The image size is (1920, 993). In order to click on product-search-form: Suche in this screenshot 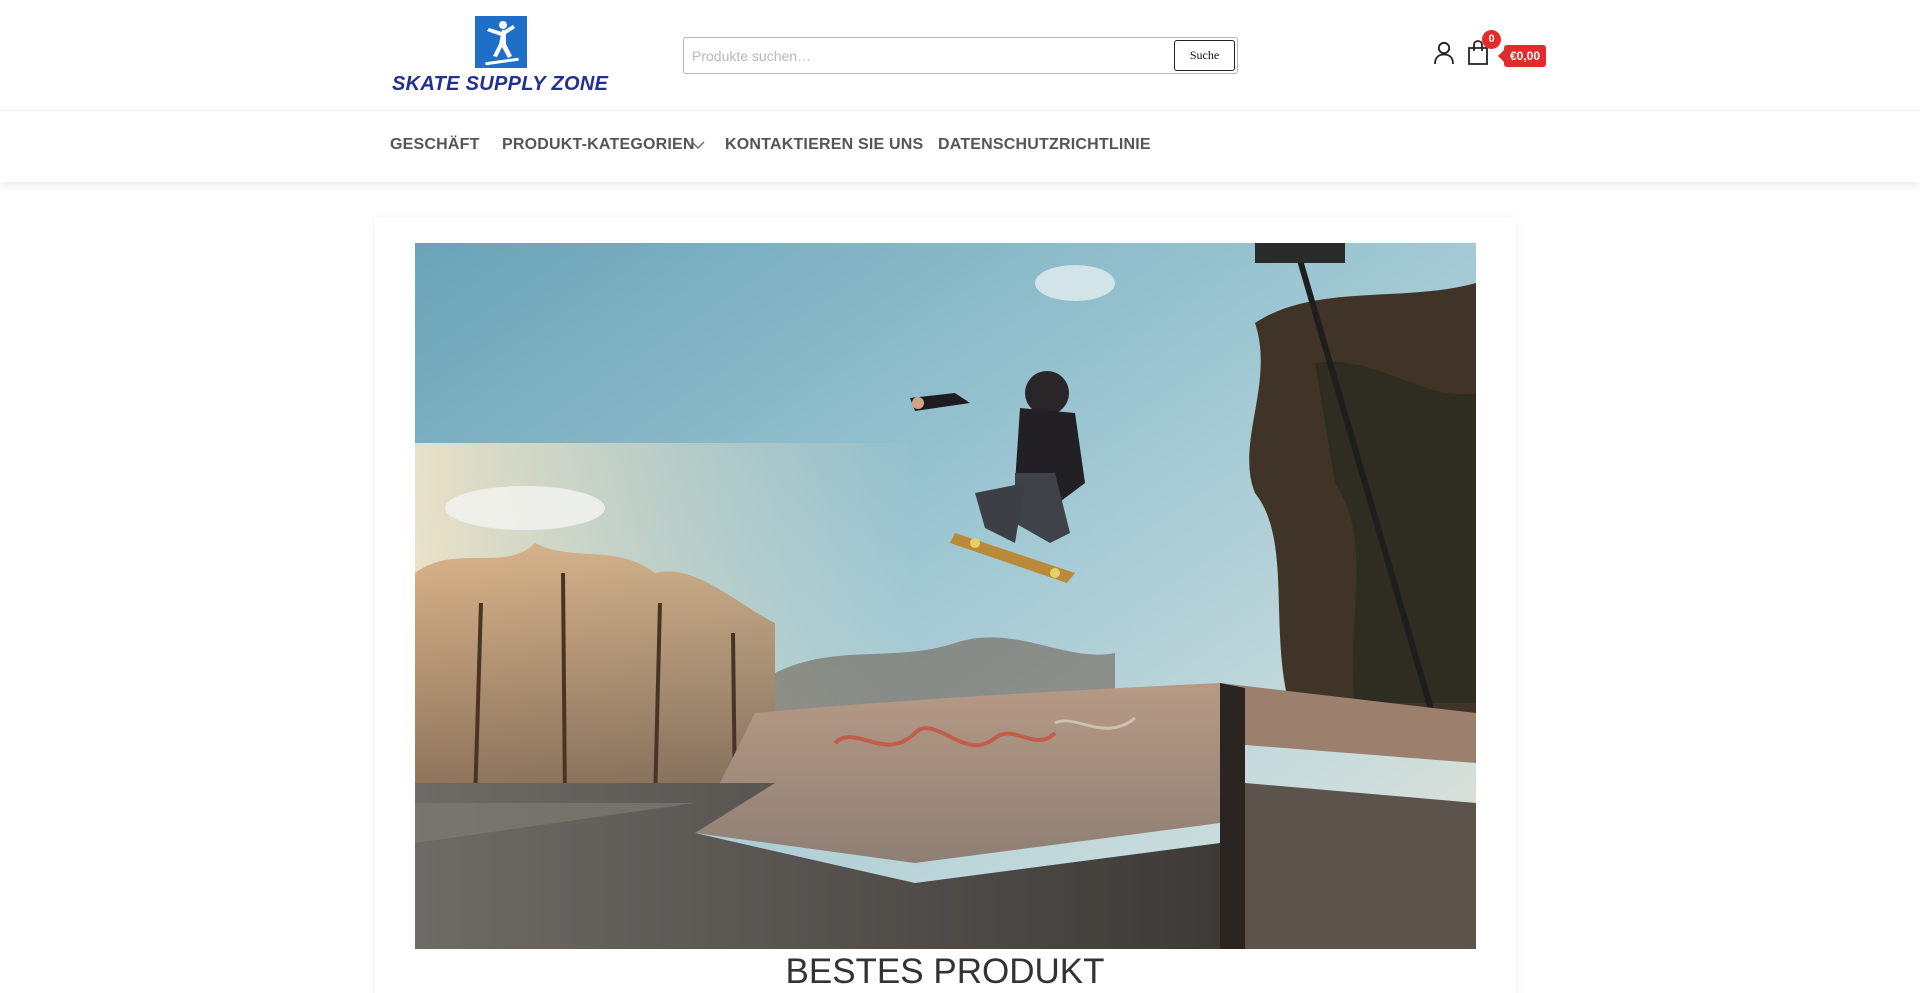, I will do `click(960, 55)`.